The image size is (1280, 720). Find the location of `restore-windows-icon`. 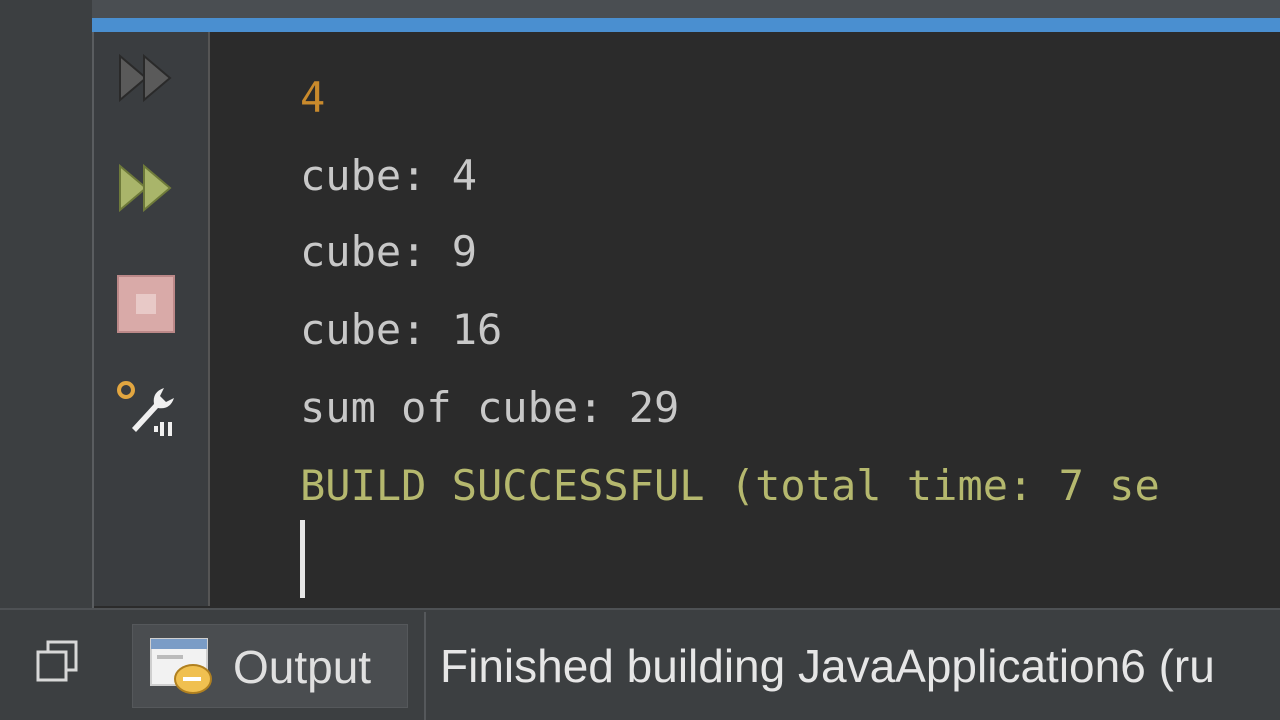

restore-windows-icon is located at coordinates (57, 661).